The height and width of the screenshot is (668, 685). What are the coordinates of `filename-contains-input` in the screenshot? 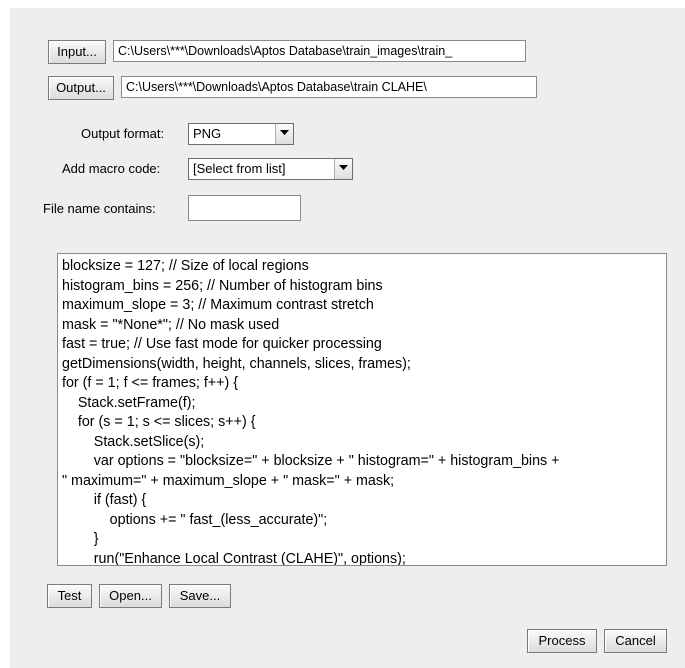 It's located at (244, 208).